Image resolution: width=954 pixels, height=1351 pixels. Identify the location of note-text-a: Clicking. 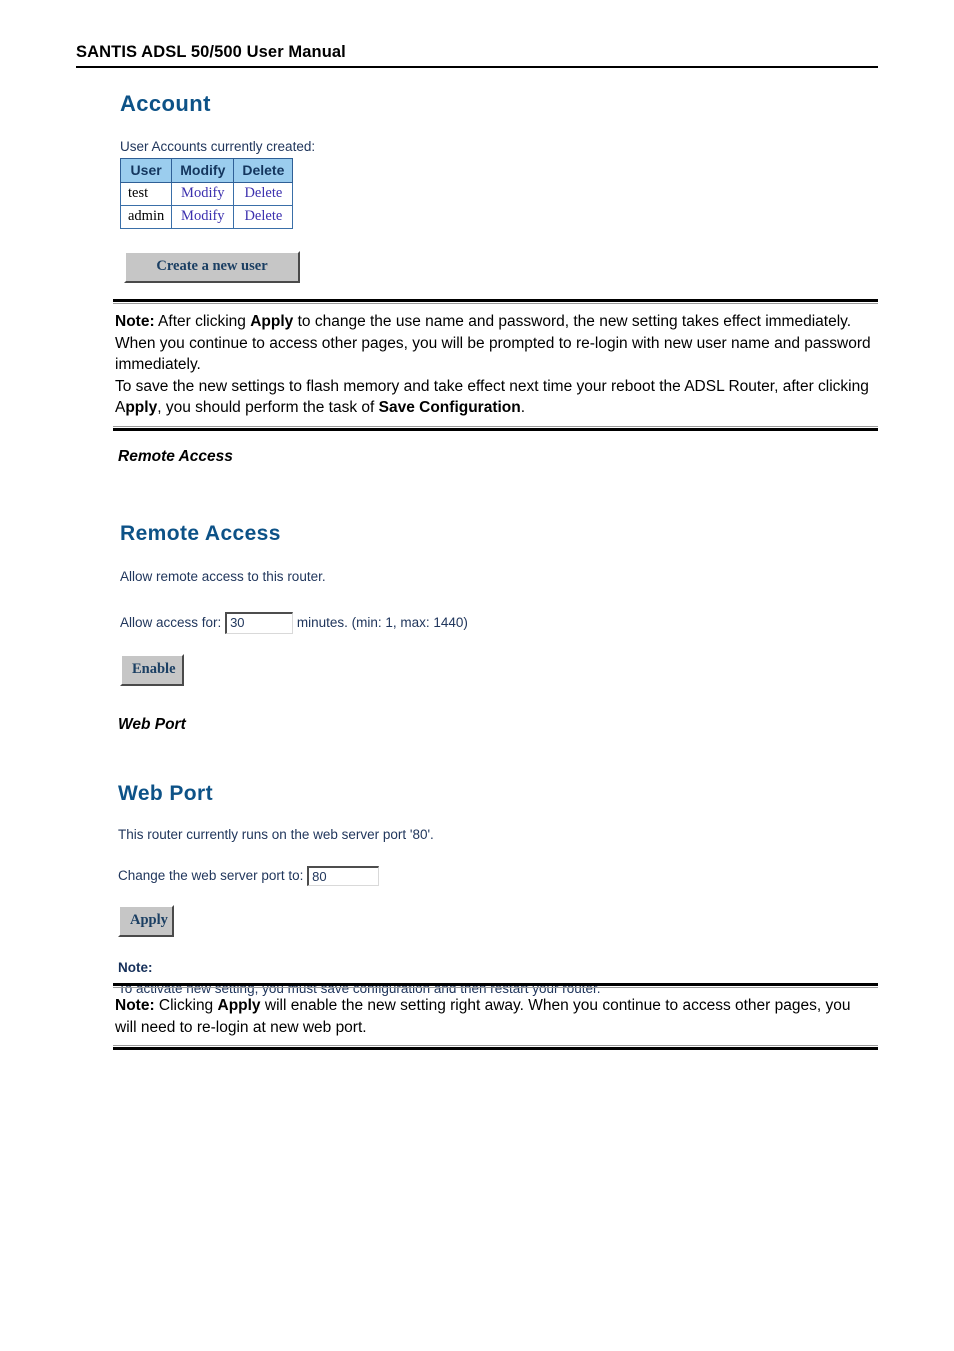
(186, 1005).